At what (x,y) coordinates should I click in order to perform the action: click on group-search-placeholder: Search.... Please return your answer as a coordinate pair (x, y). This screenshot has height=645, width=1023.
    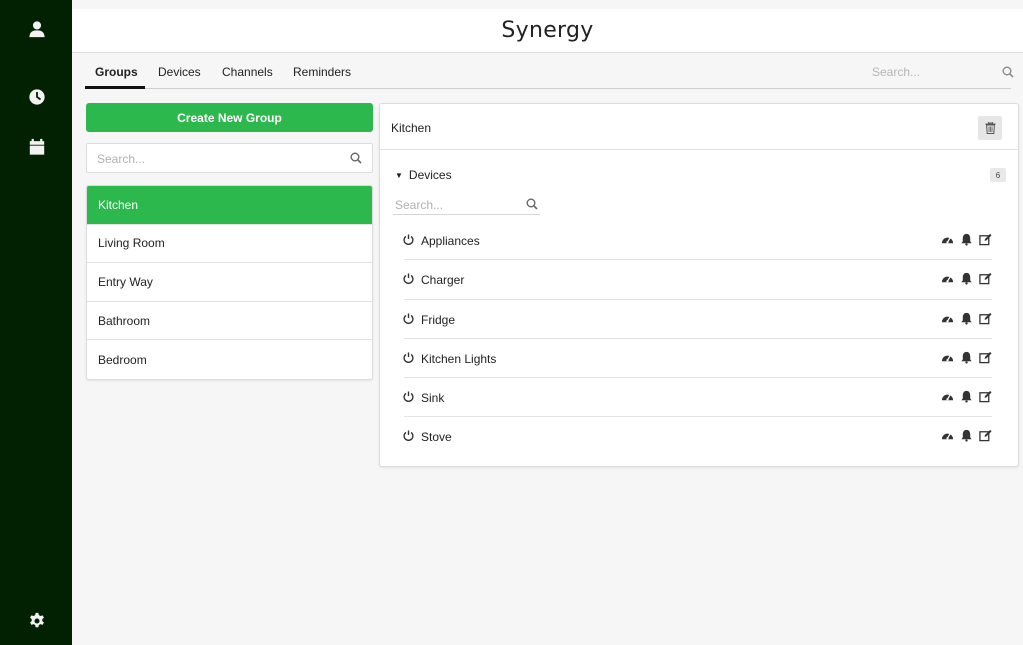
    Looking at the image, I should click on (121, 159).